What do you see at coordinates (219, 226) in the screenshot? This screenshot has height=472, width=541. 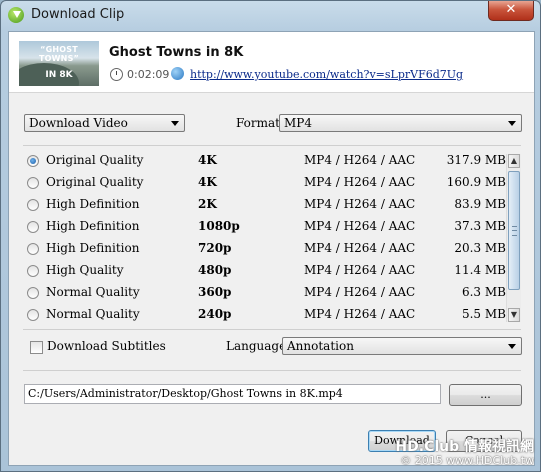 I see `quality-resolution: 1080p` at bounding box center [219, 226].